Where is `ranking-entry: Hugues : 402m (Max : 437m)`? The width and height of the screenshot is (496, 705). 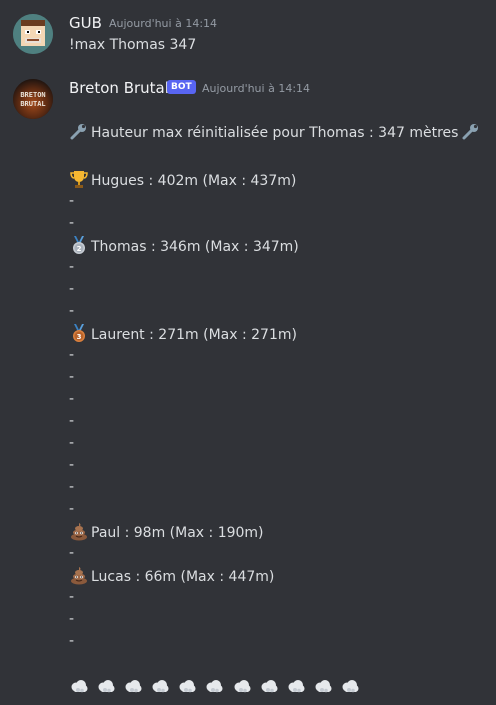 ranking-entry: Hugues : 402m (Max : 437m) is located at coordinates (182, 180).